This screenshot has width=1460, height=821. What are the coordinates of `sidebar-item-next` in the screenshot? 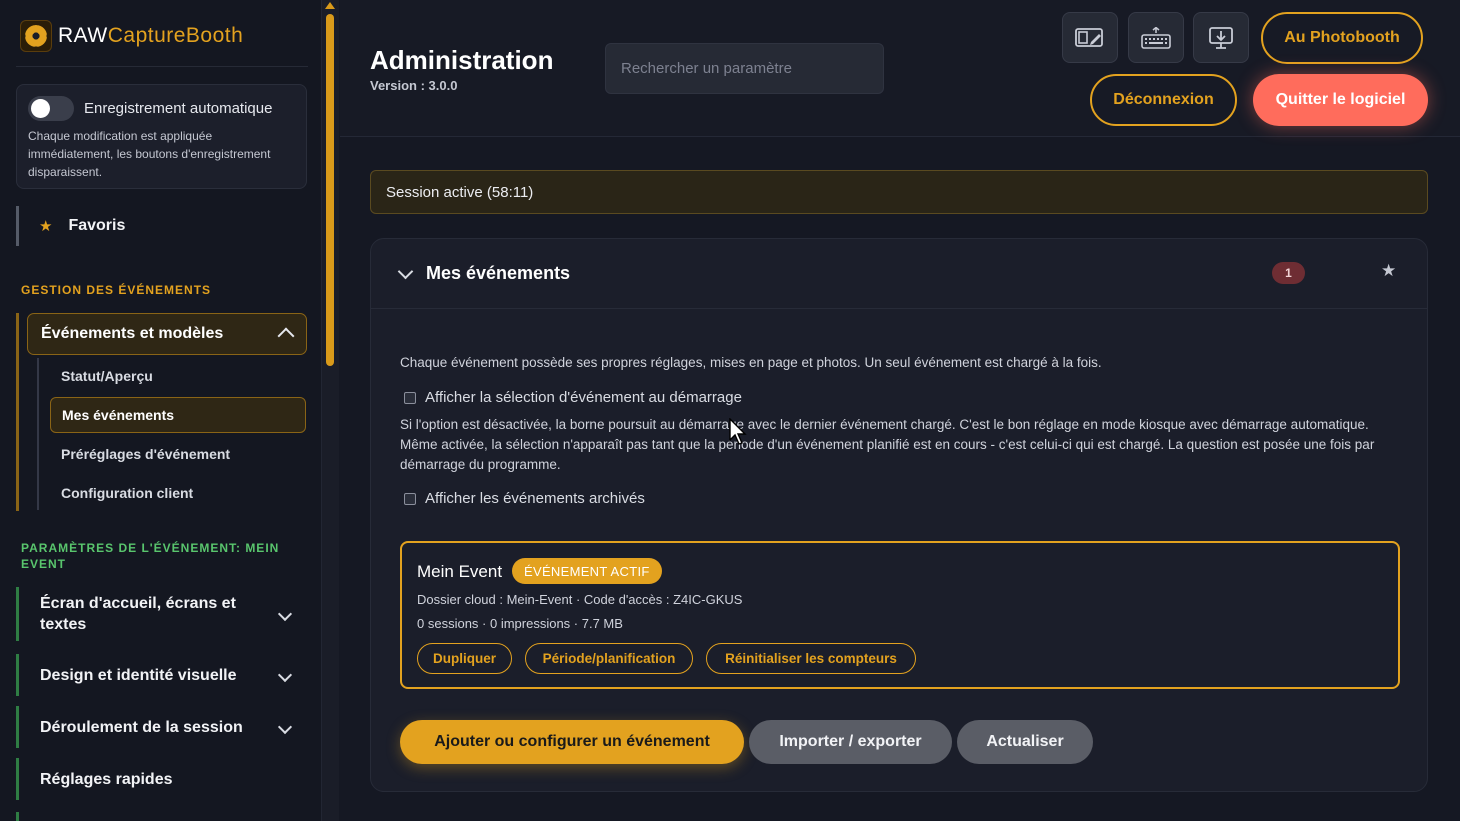 It's located at (161, 816).